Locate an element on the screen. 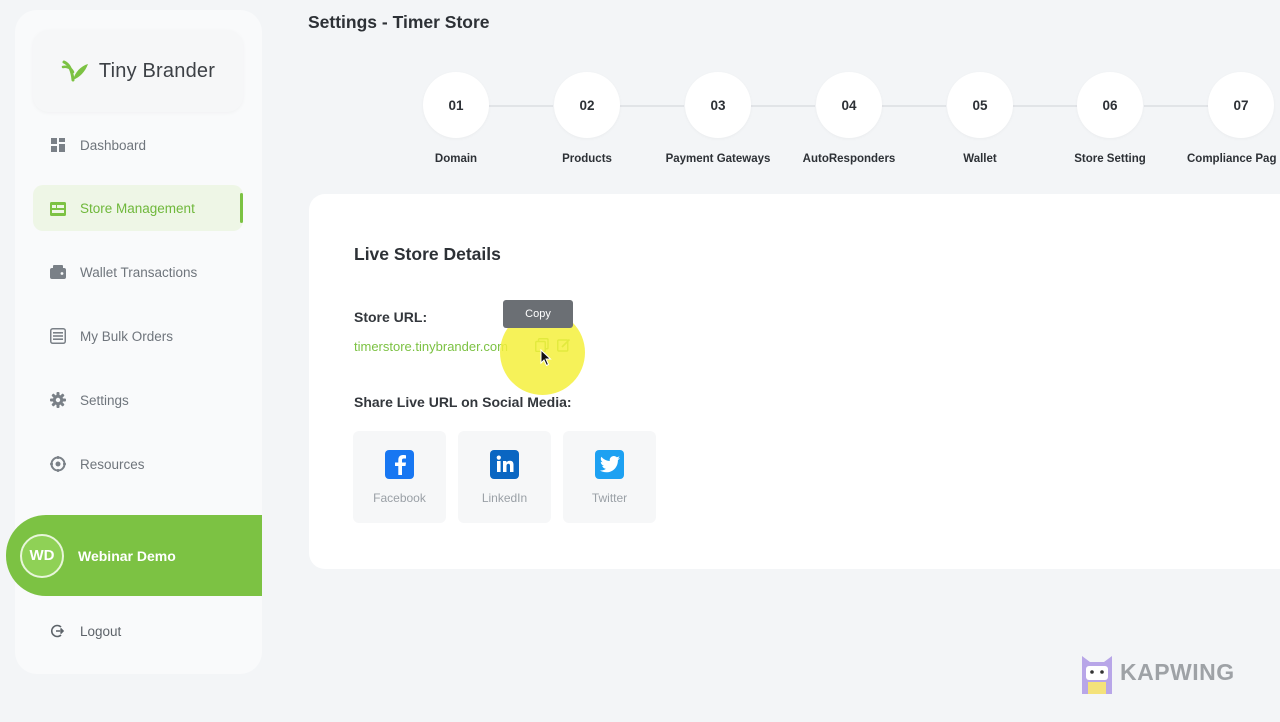 The width and height of the screenshot is (1280, 722). logout-button: Logout is located at coordinates (138, 631).